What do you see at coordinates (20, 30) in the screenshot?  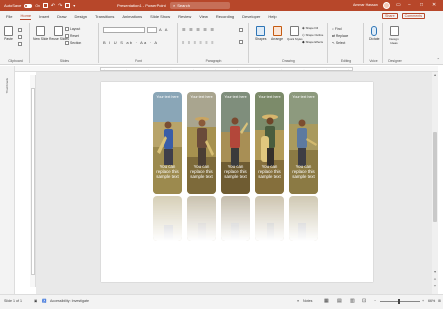 I see `cut-icon` at bounding box center [20, 30].